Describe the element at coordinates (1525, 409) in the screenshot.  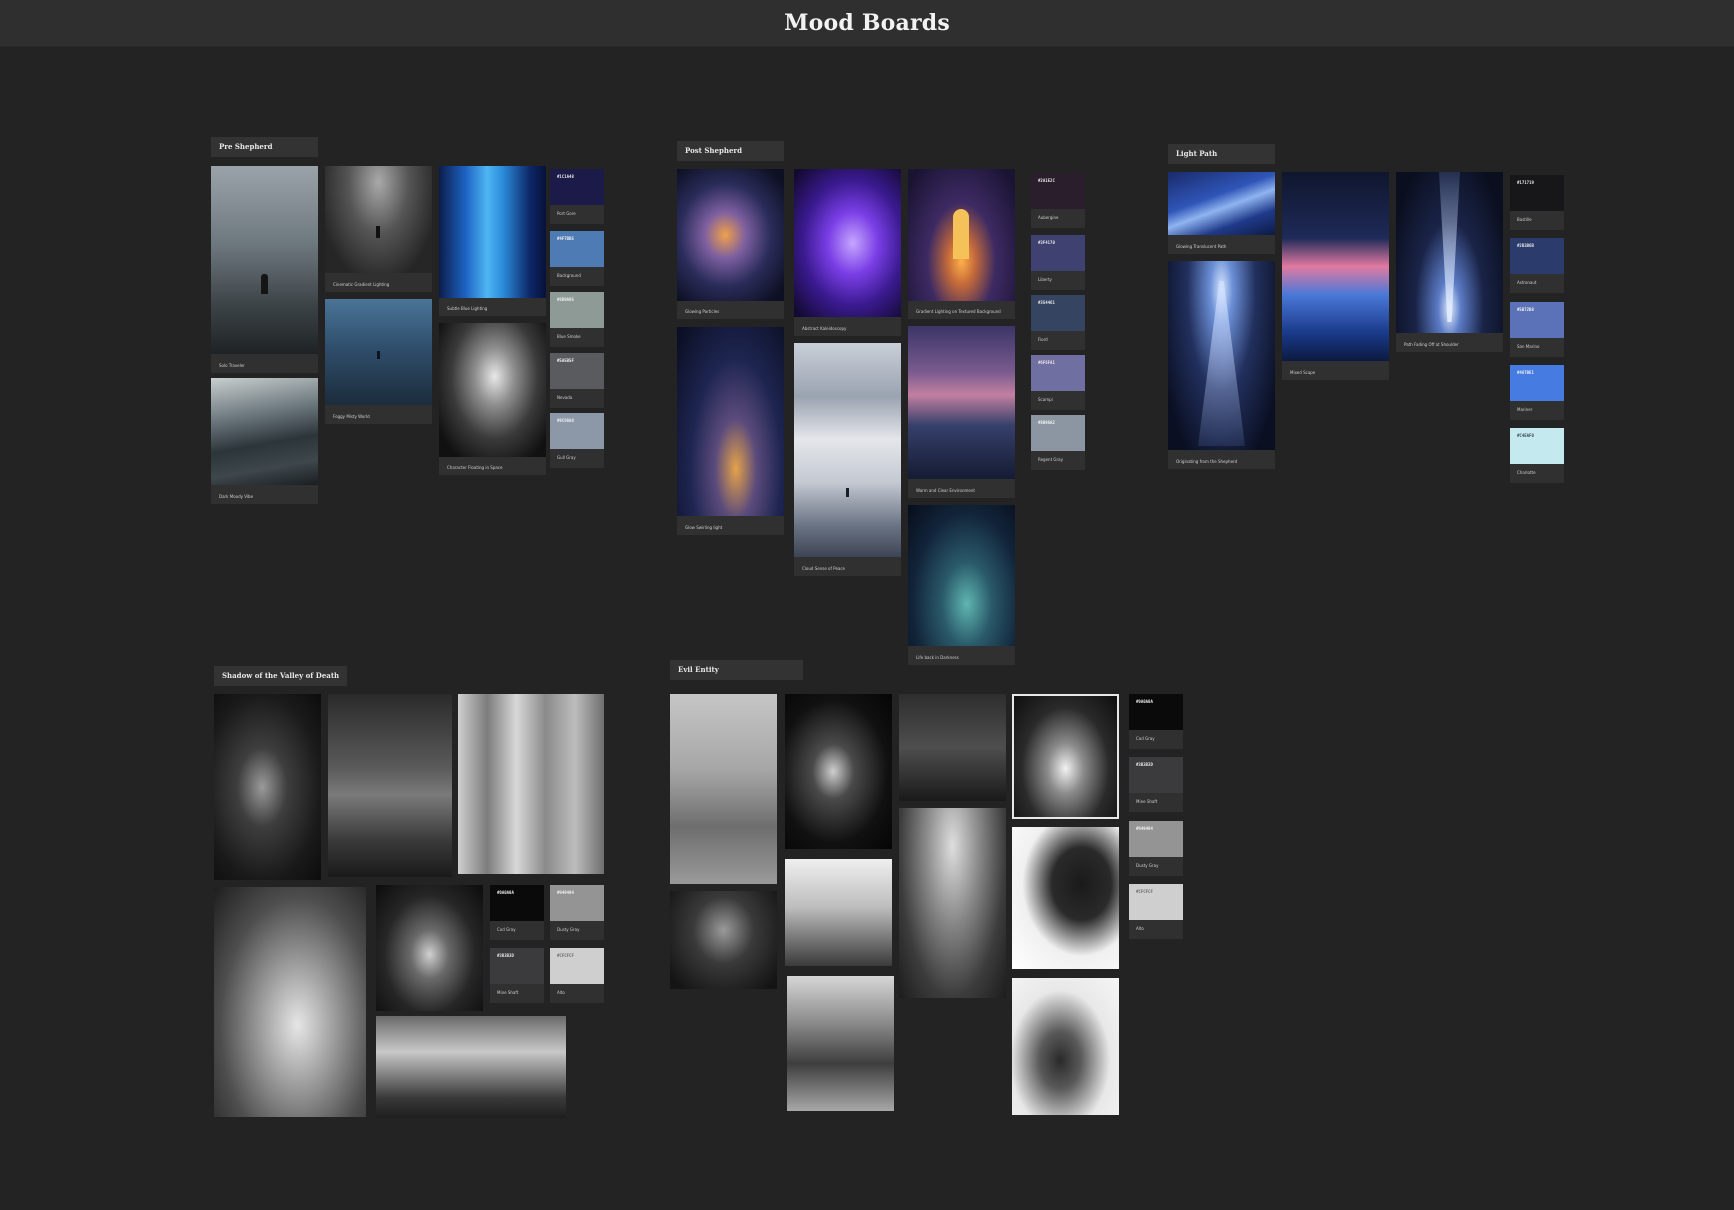
I see `swatch-name: Mariner` at that location.